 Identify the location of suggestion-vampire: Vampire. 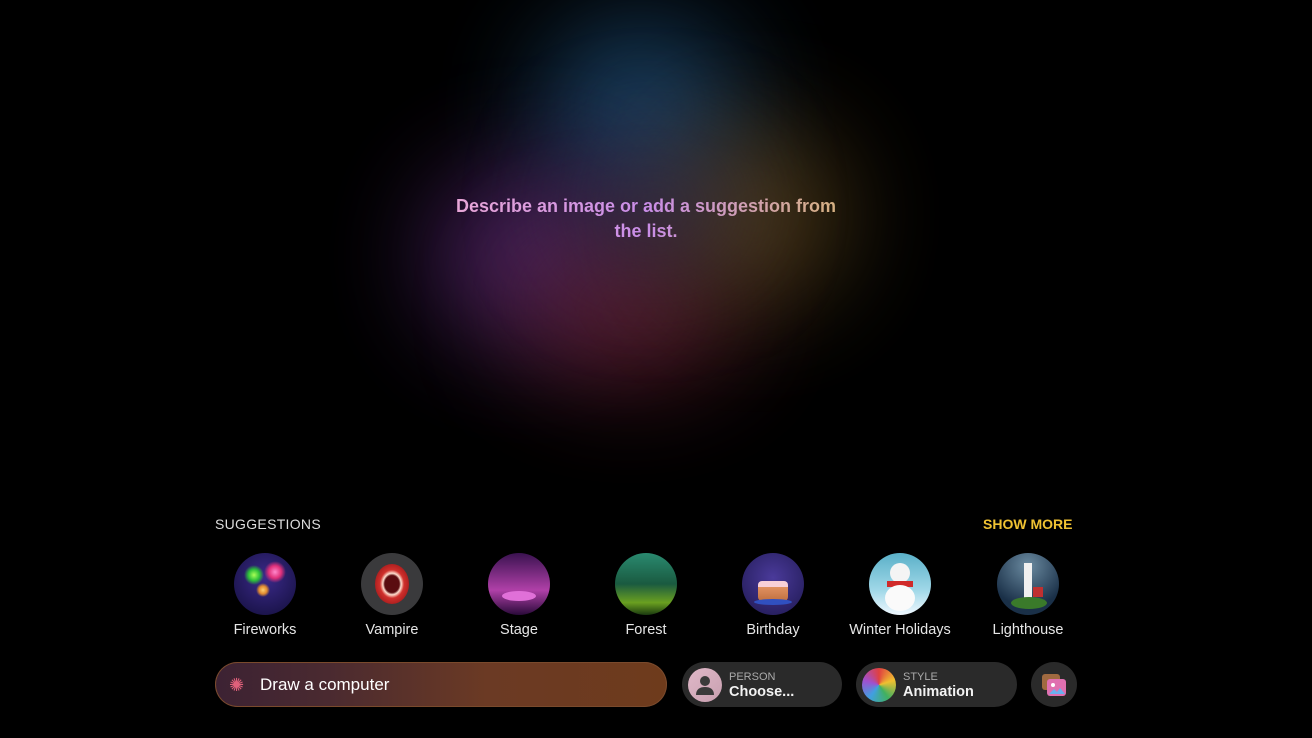
(392, 595).